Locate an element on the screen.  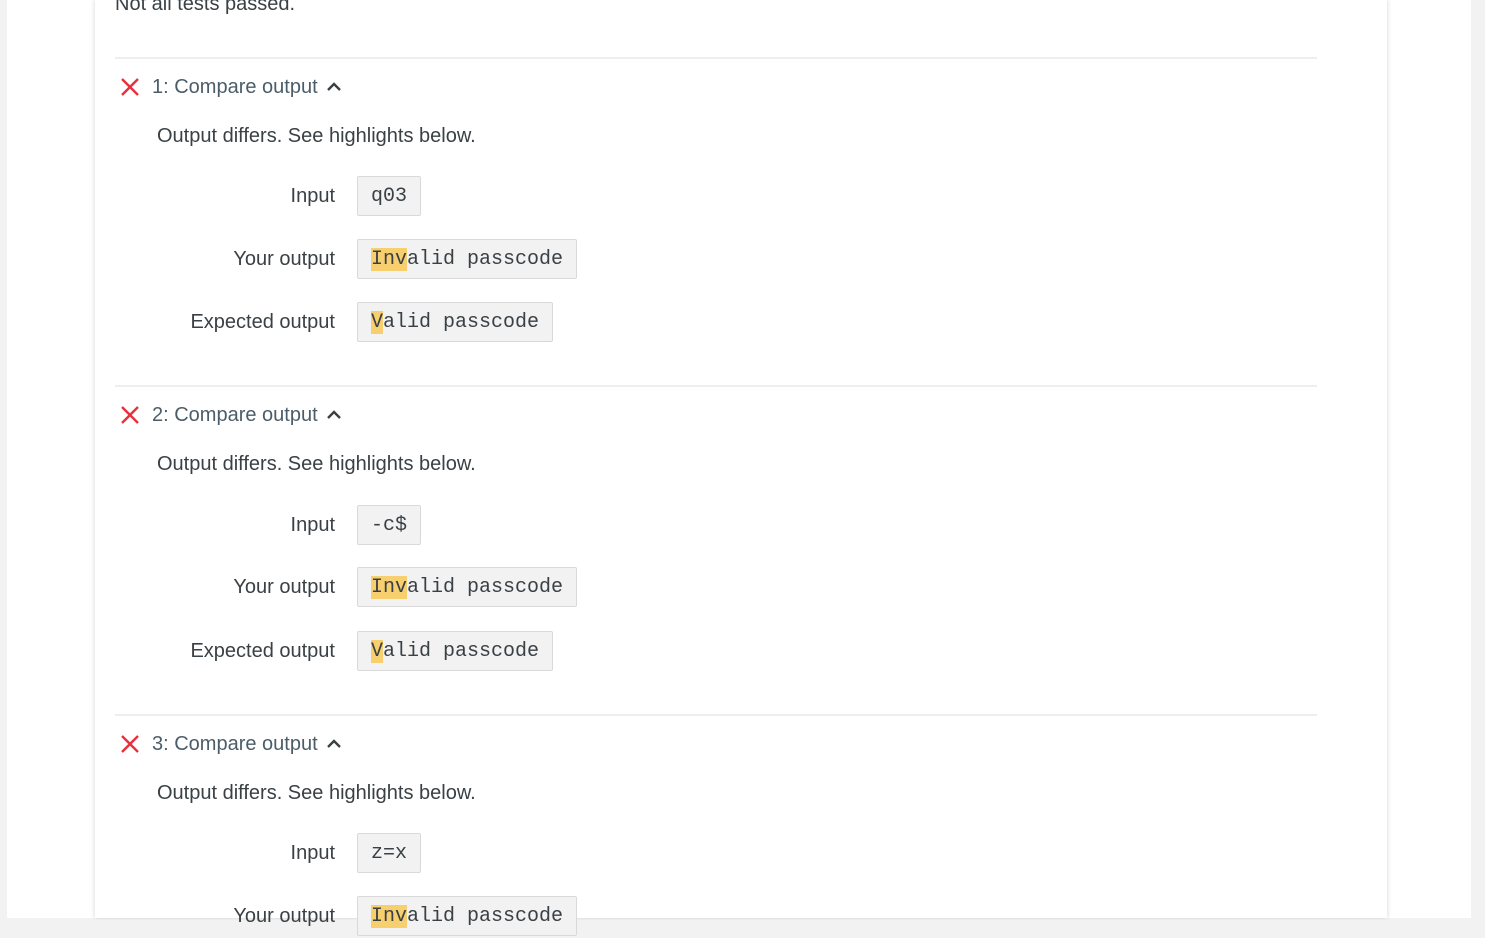
input-value: -c$ is located at coordinates (389, 525).